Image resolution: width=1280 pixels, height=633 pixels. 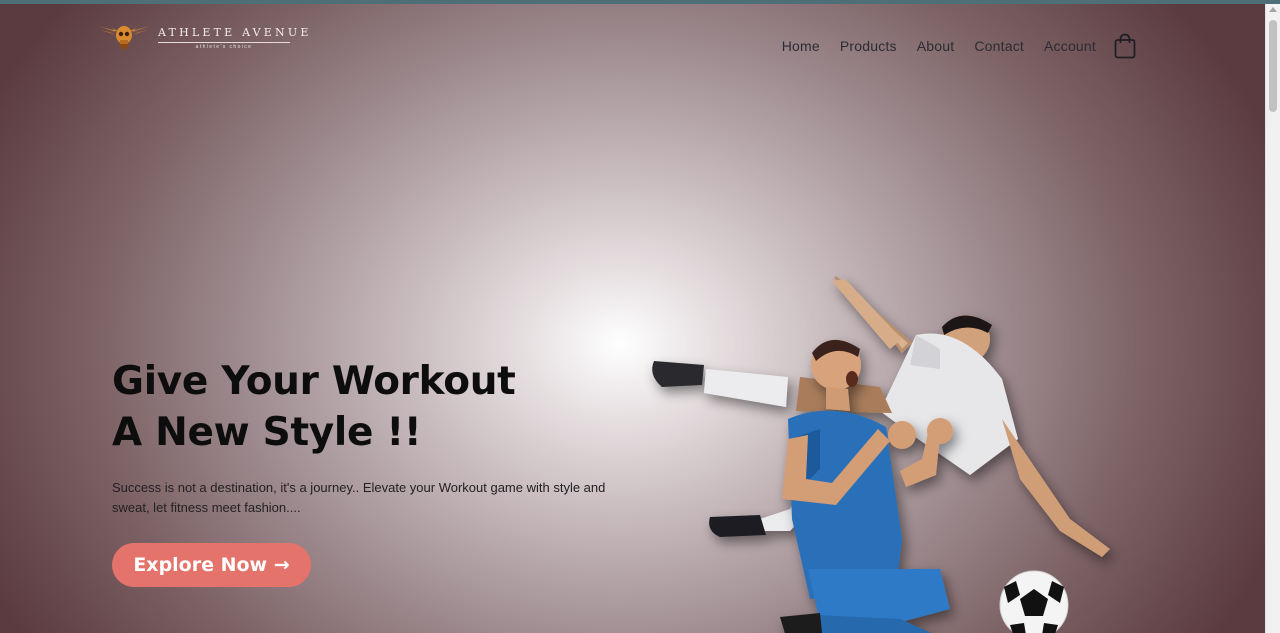 I want to click on brand-tagline: athlete's choice, so click(x=224, y=47).